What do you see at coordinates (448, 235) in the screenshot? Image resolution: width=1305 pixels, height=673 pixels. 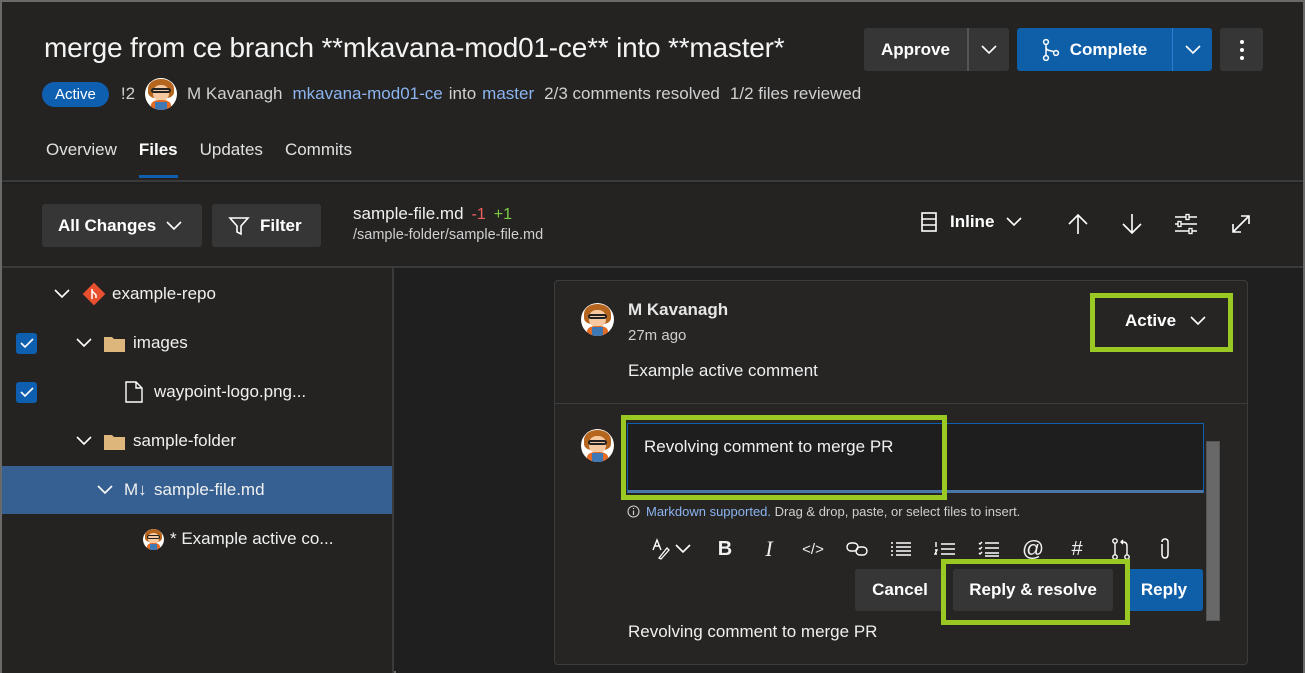 I see `file-path: /sample-folder/sample-file.md` at bounding box center [448, 235].